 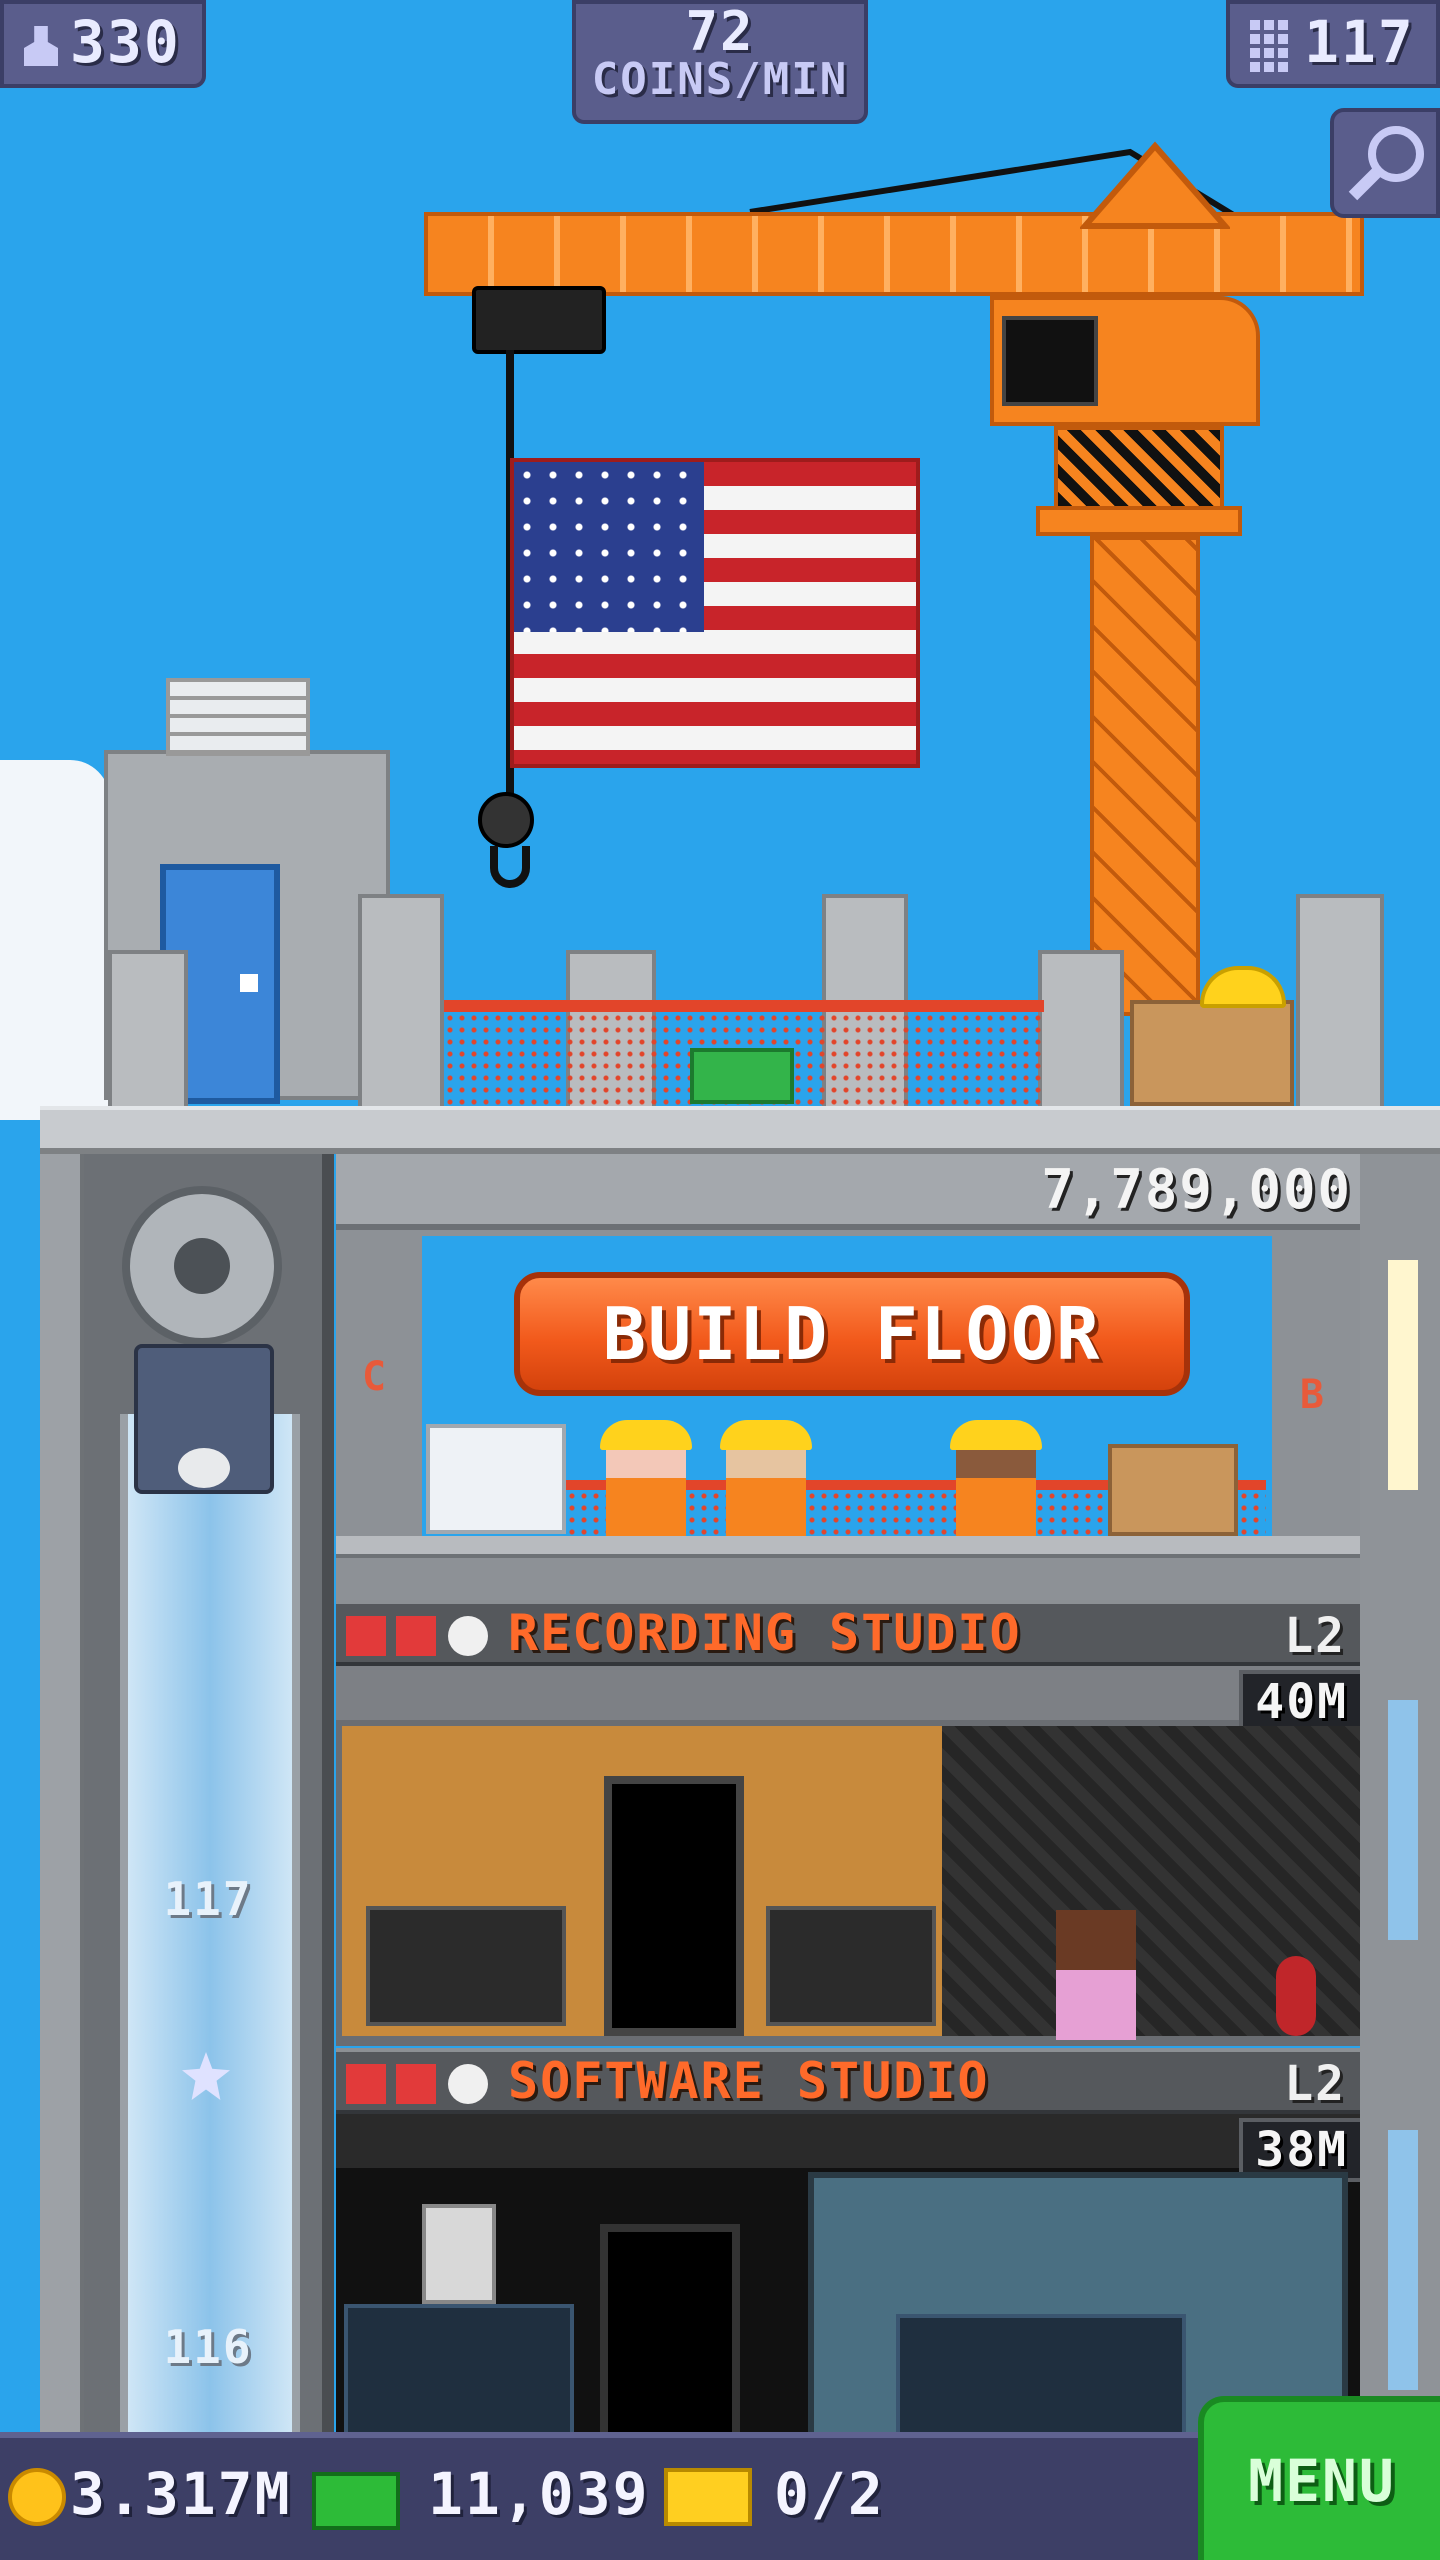 I want to click on floor-counter: 117, so click(x=1333, y=44).